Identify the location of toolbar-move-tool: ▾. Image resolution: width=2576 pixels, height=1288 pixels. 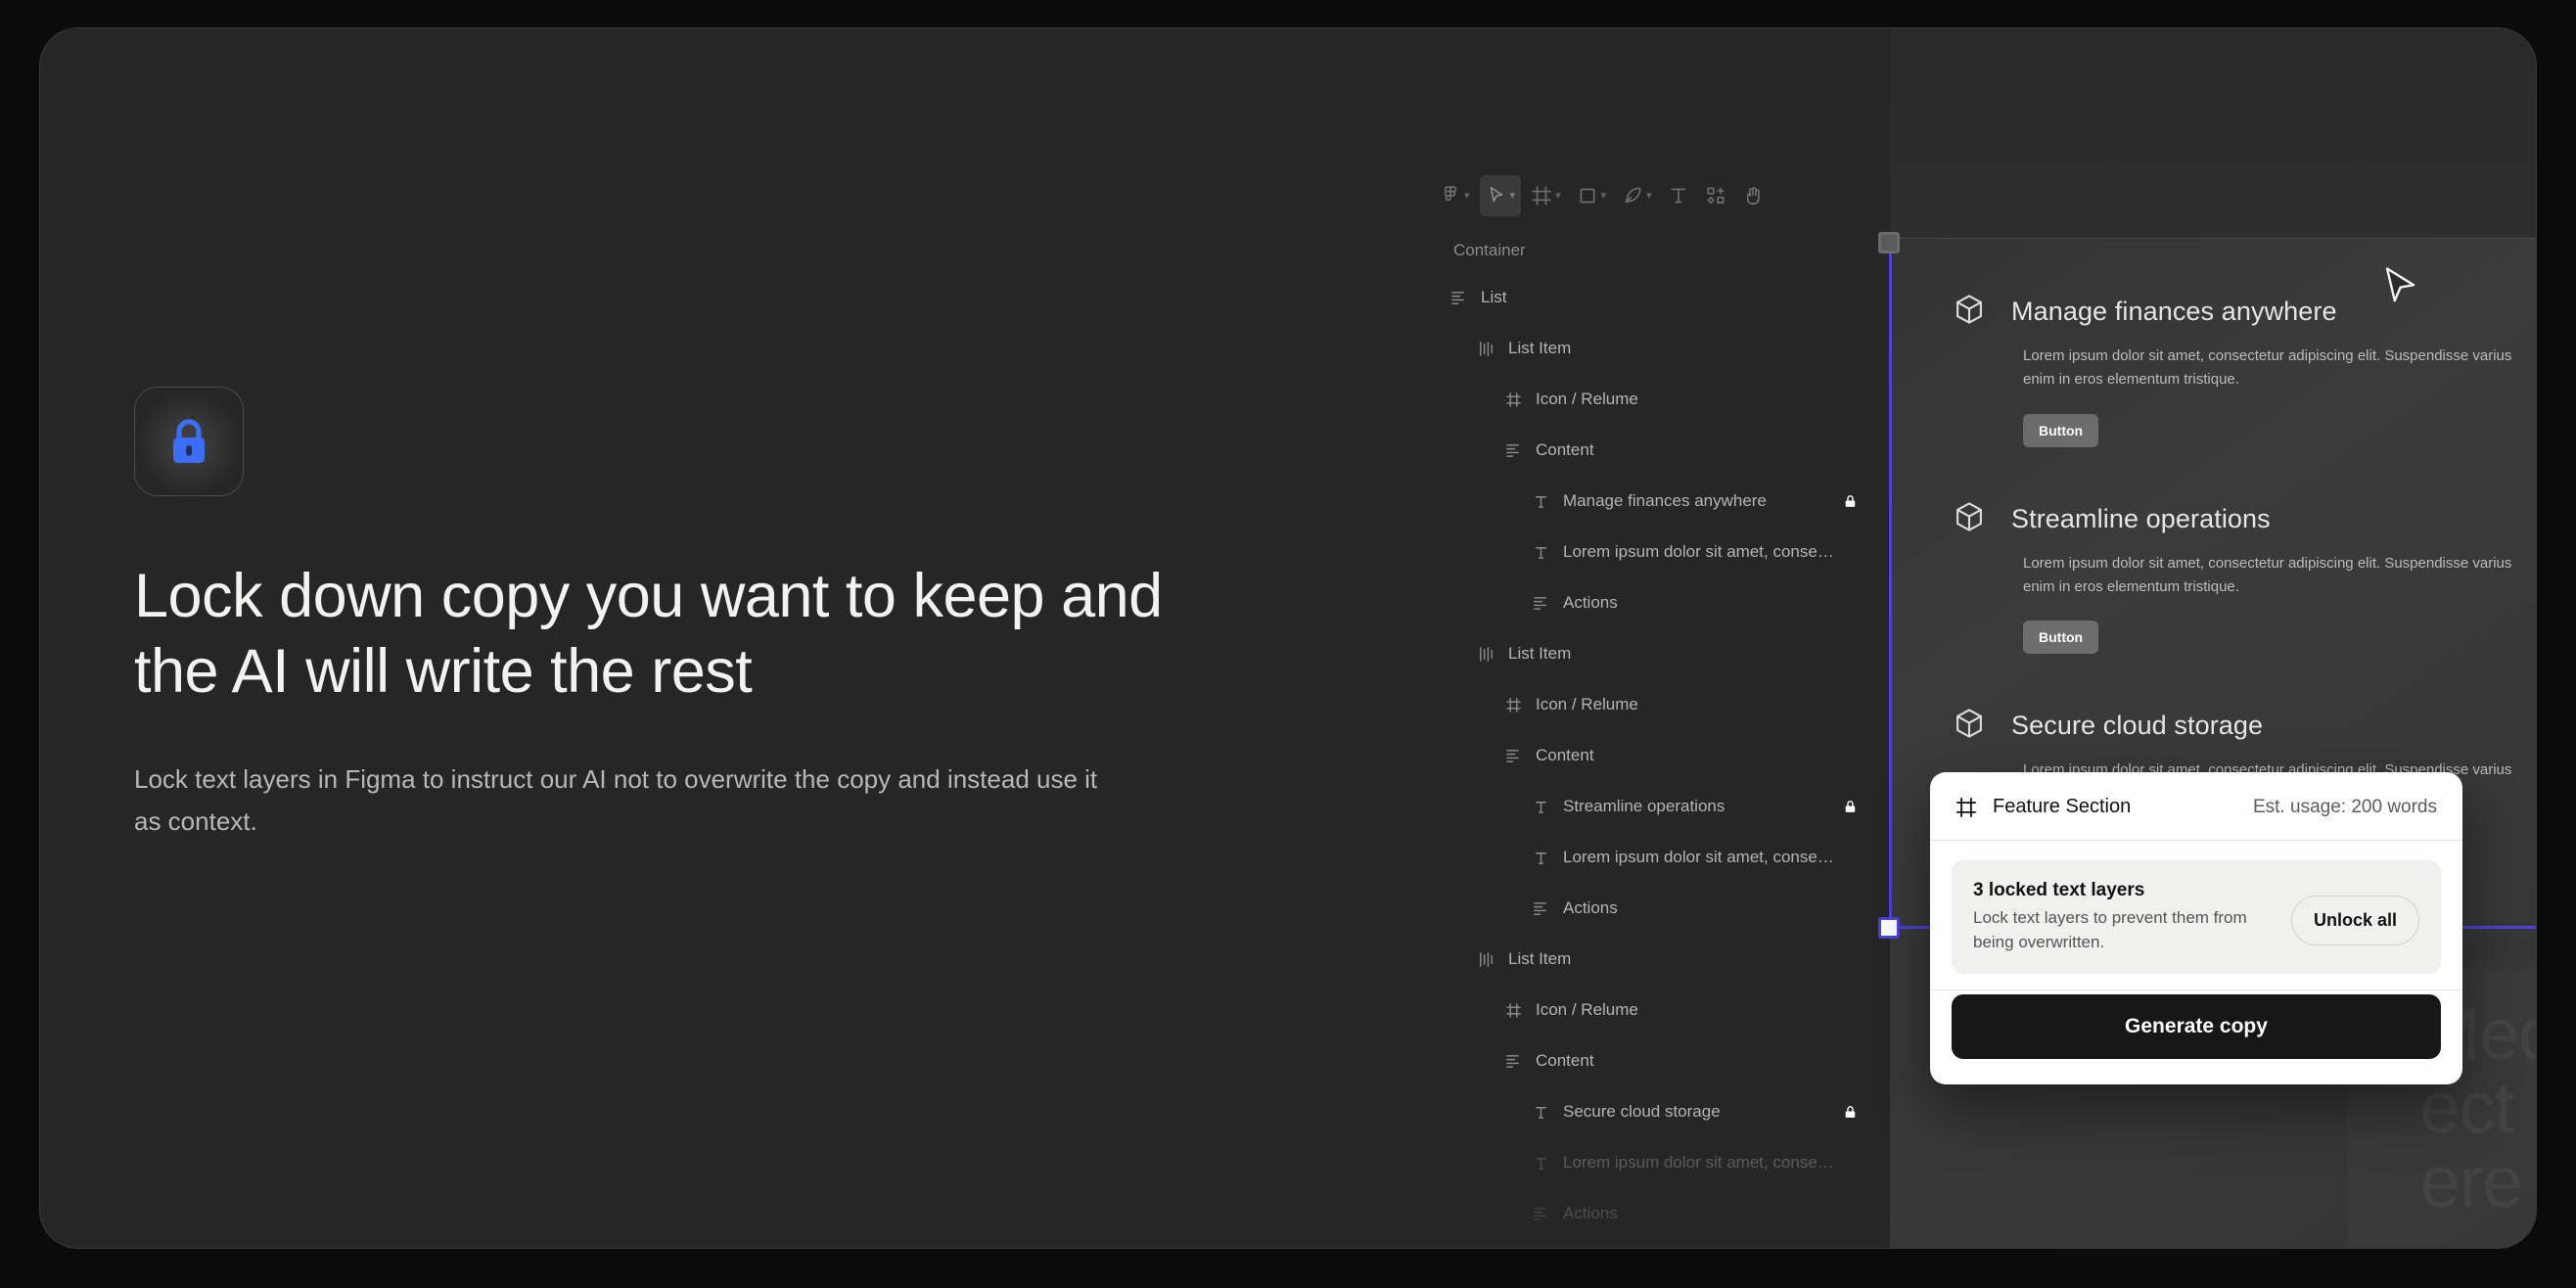
(1501, 196).